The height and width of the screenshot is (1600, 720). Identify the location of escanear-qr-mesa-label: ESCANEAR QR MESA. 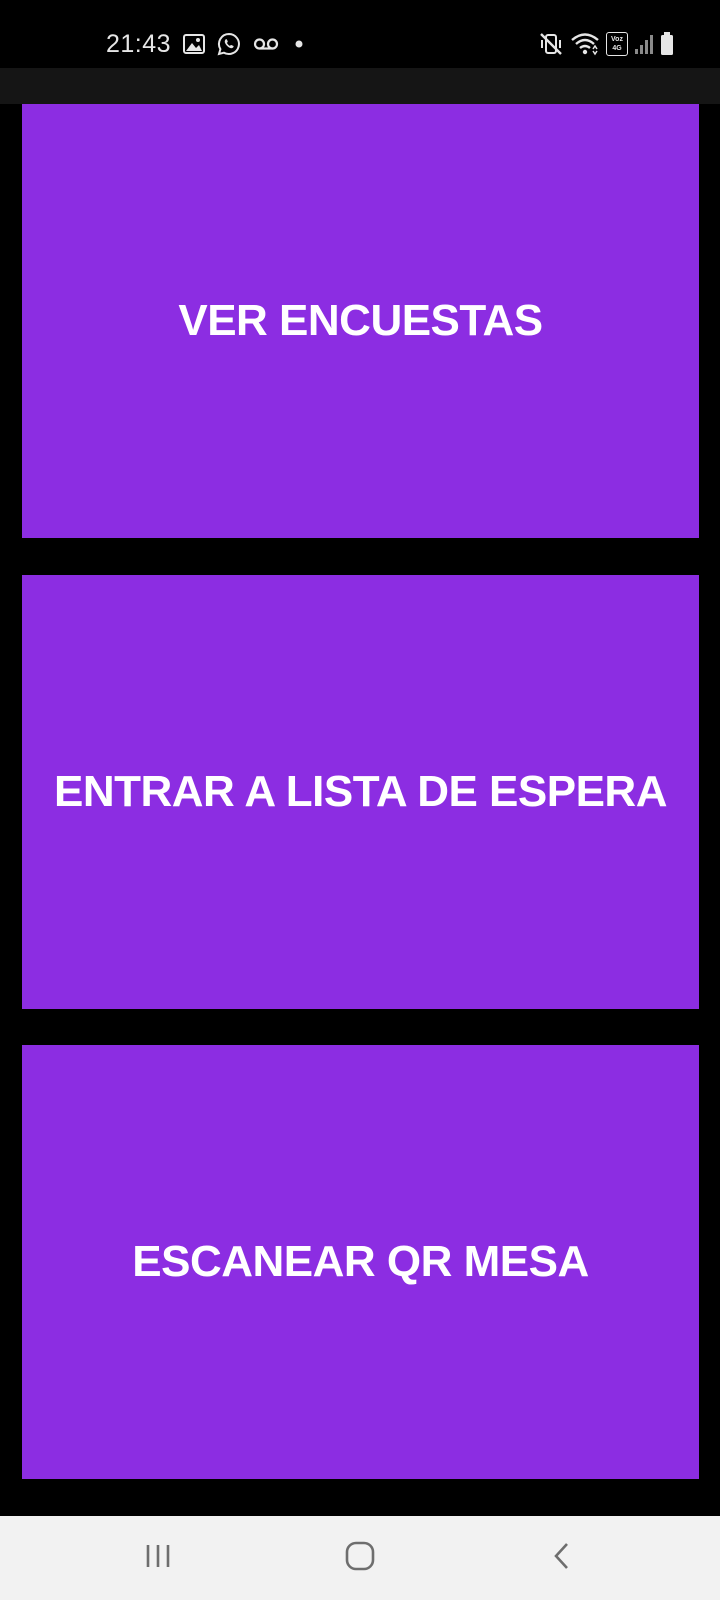
(360, 1261).